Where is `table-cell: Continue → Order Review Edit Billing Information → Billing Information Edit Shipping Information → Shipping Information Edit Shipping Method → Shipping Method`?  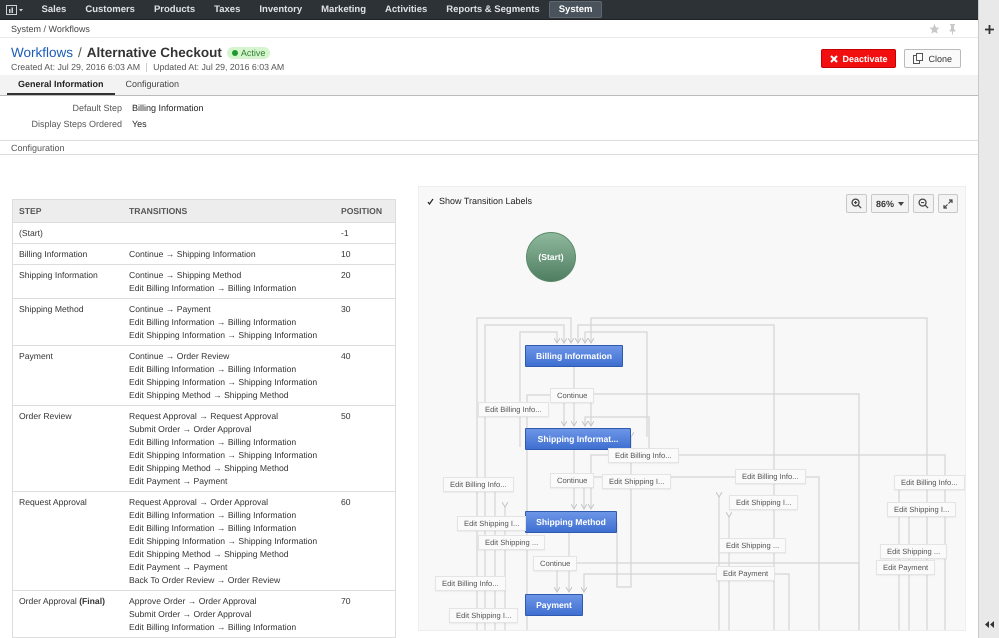 table-cell: Continue → Order Review Edit Billing Information → Billing Information Edit Shipping Information → Shipping Information Edit Shipping Method → Shipping Method is located at coordinates (229, 376).